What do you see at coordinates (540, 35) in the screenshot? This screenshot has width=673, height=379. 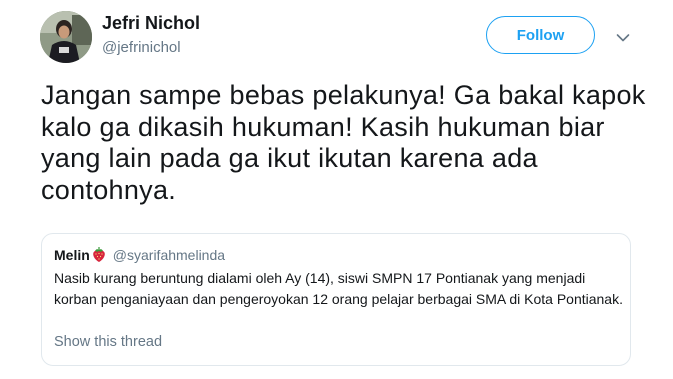 I see `follow-button: Follow` at bounding box center [540, 35].